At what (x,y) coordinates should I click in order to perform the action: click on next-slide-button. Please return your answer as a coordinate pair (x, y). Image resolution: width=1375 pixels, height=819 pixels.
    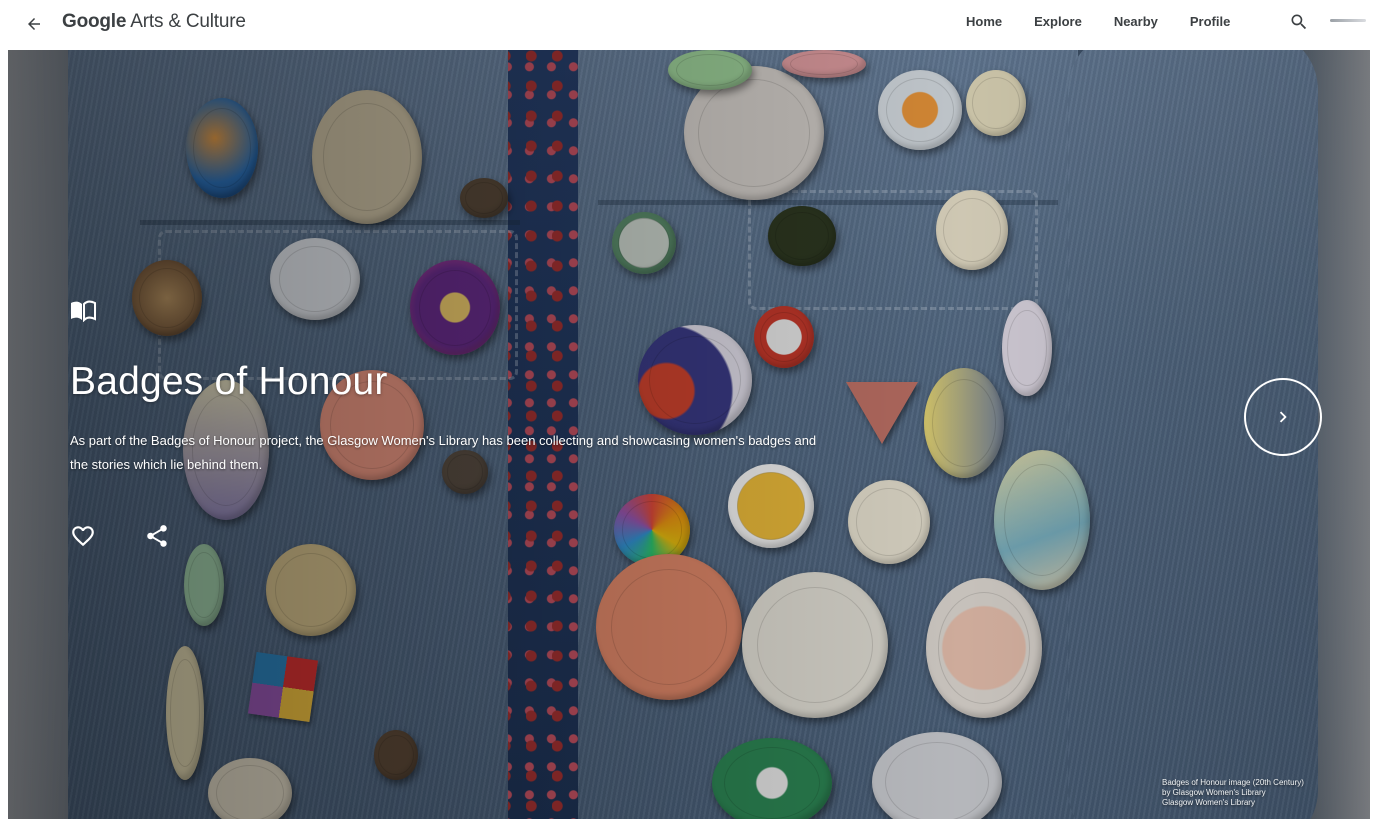
    Looking at the image, I should click on (1283, 417).